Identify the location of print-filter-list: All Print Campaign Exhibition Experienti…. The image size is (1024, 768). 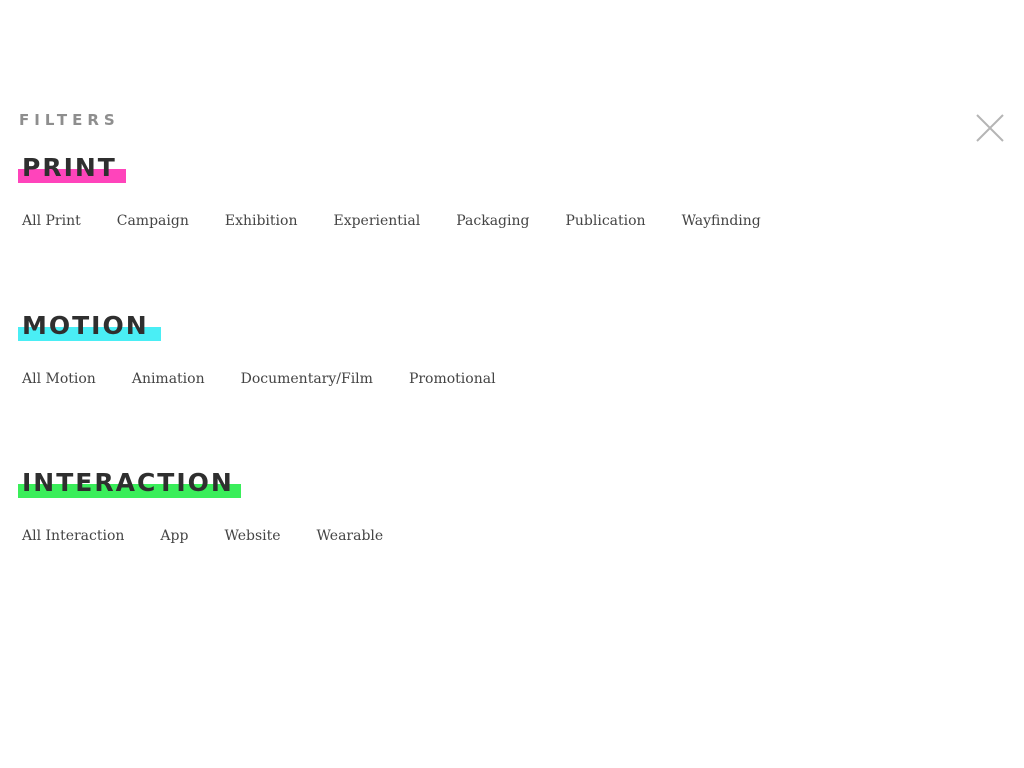
(409, 221).